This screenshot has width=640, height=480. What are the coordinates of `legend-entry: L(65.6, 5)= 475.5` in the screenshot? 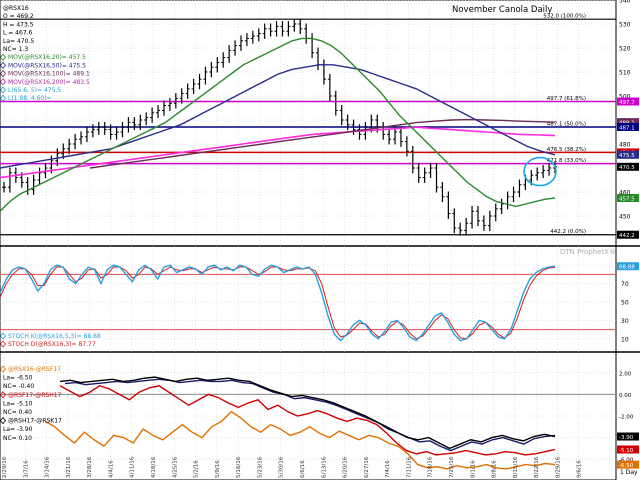 It's located at (34, 90).